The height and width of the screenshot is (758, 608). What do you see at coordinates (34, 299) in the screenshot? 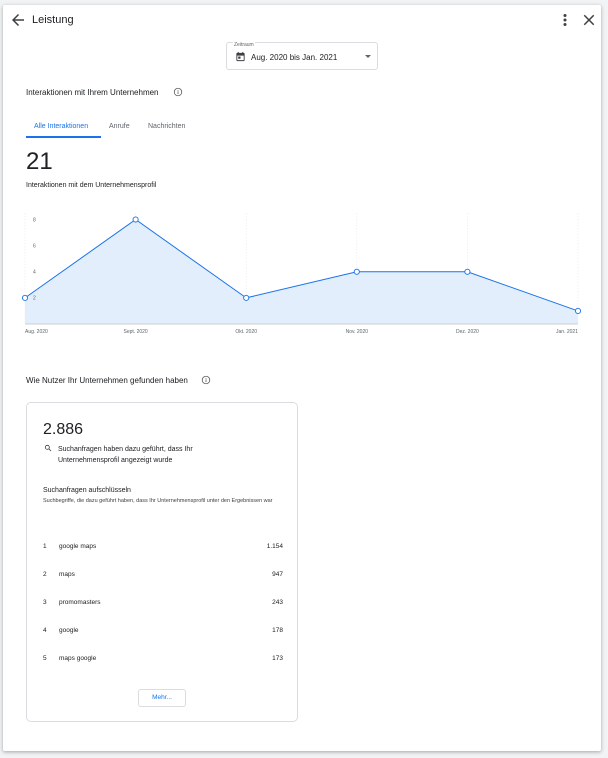
I see `chart-y-tick-label: 2` at bounding box center [34, 299].